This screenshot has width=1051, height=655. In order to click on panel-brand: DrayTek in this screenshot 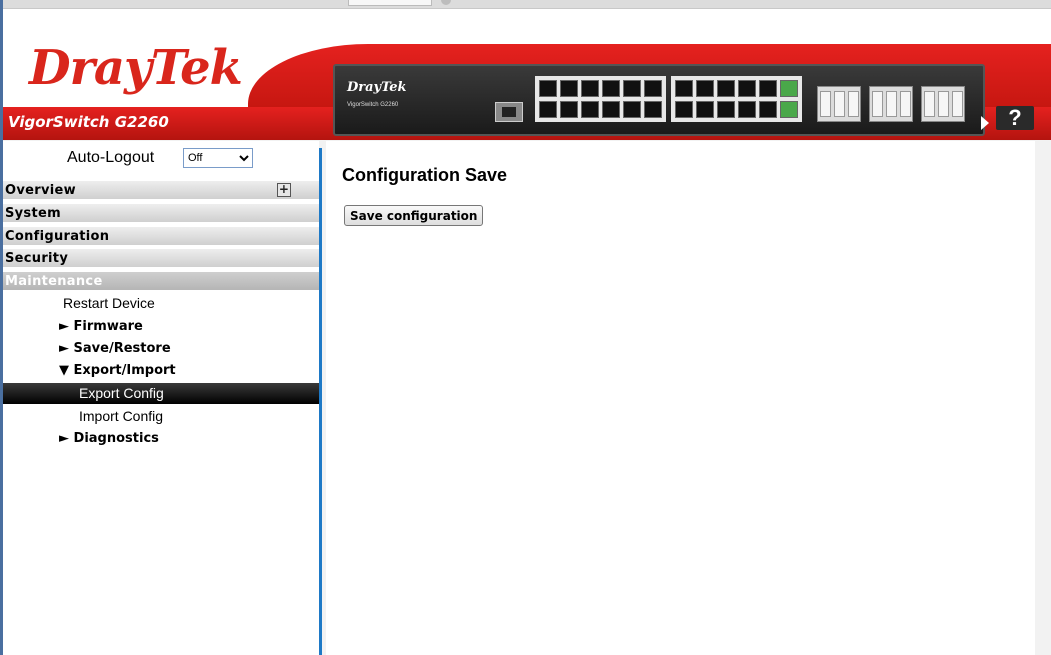, I will do `click(377, 87)`.